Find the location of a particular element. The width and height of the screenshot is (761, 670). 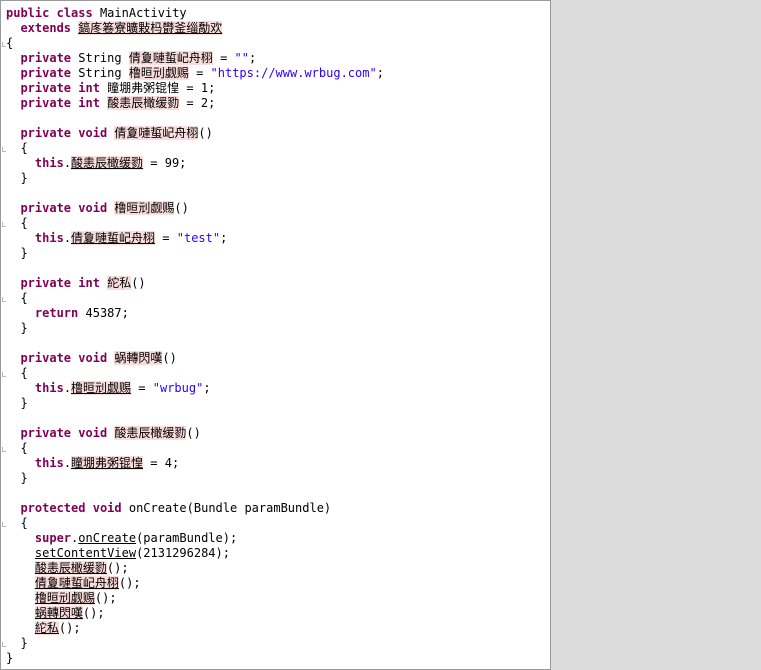

code-line: private int 瞳堋弗粥锟惶 = 1; is located at coordinates (195, 88).